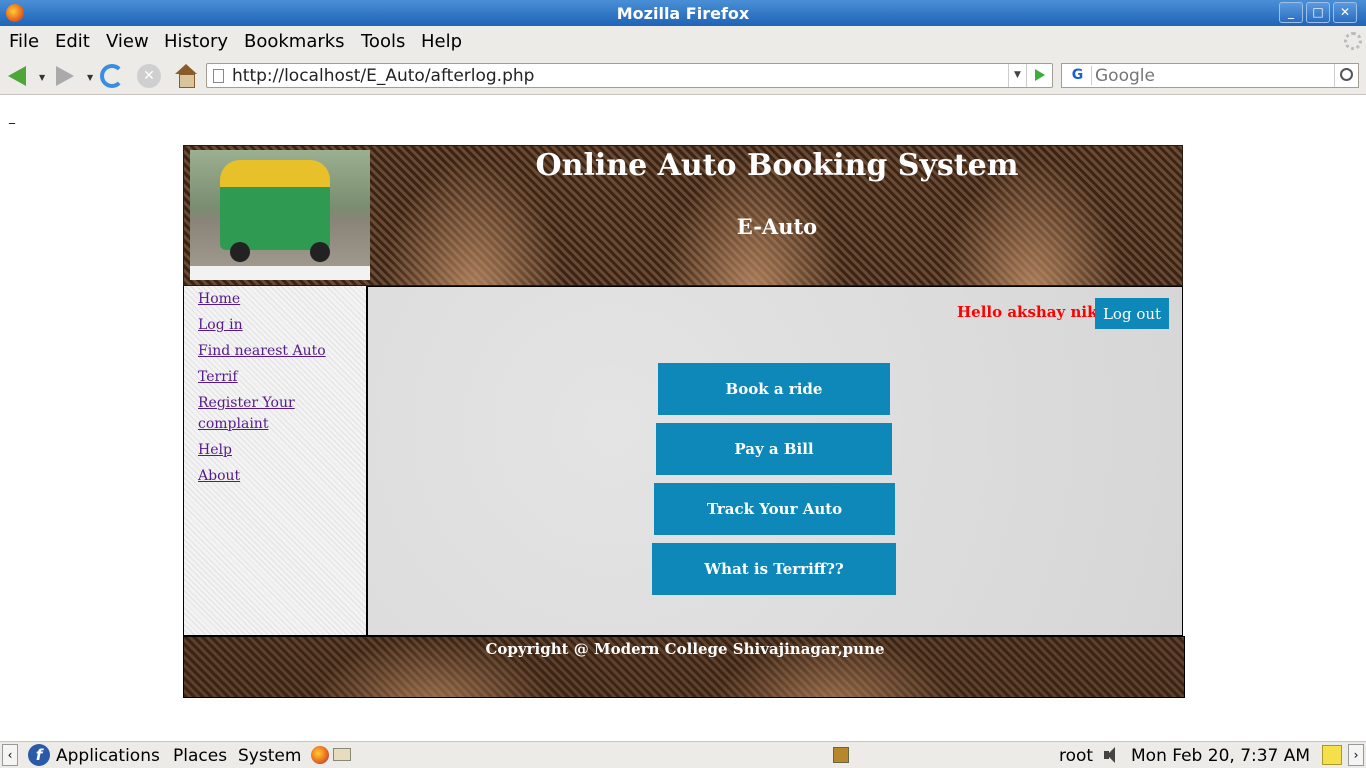 The image size is (1366, 768). I want to click on address-bar: http://localhost/E_Auto/afterlog.php ▼, so click(629, 75).